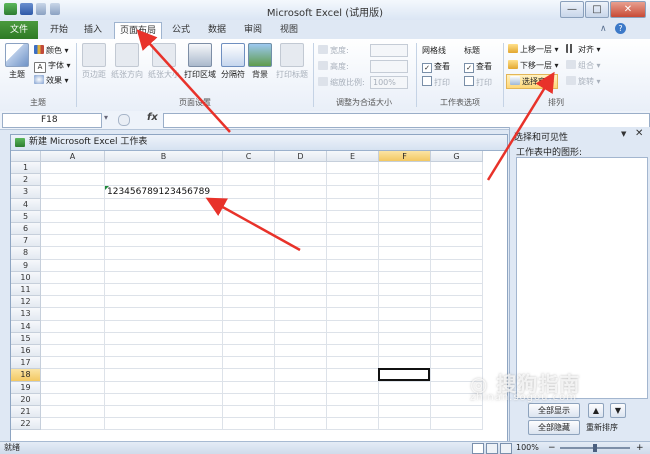  I want to click on watermark-logo-sub: zhinan.sogou.com, so click(524, 397).